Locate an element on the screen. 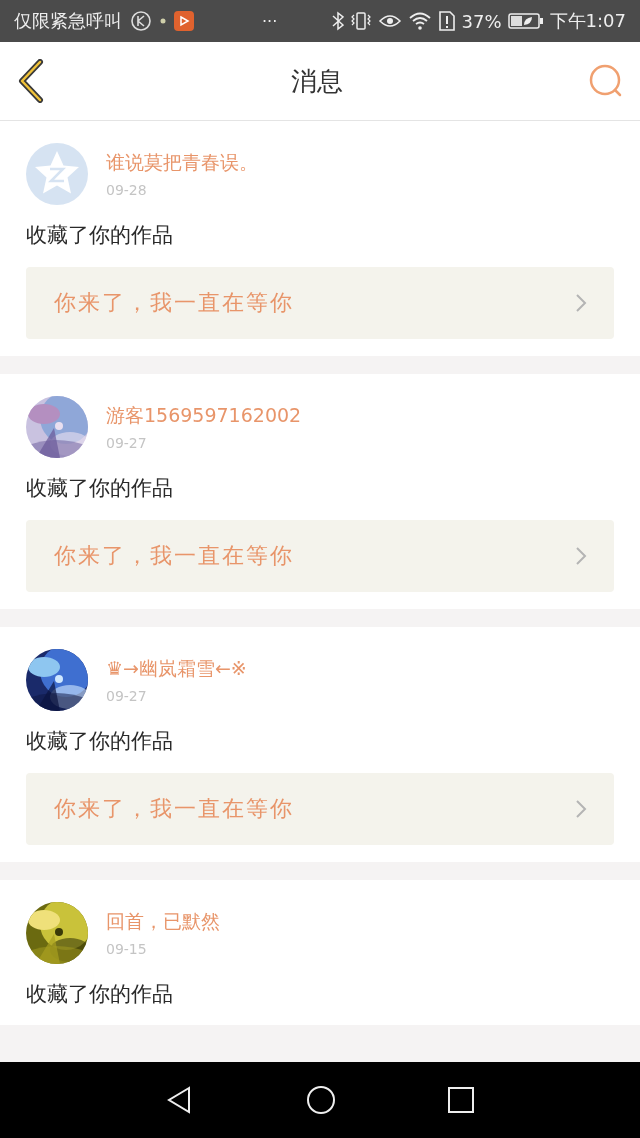  eye-icon is located at coordinates (389, 21).